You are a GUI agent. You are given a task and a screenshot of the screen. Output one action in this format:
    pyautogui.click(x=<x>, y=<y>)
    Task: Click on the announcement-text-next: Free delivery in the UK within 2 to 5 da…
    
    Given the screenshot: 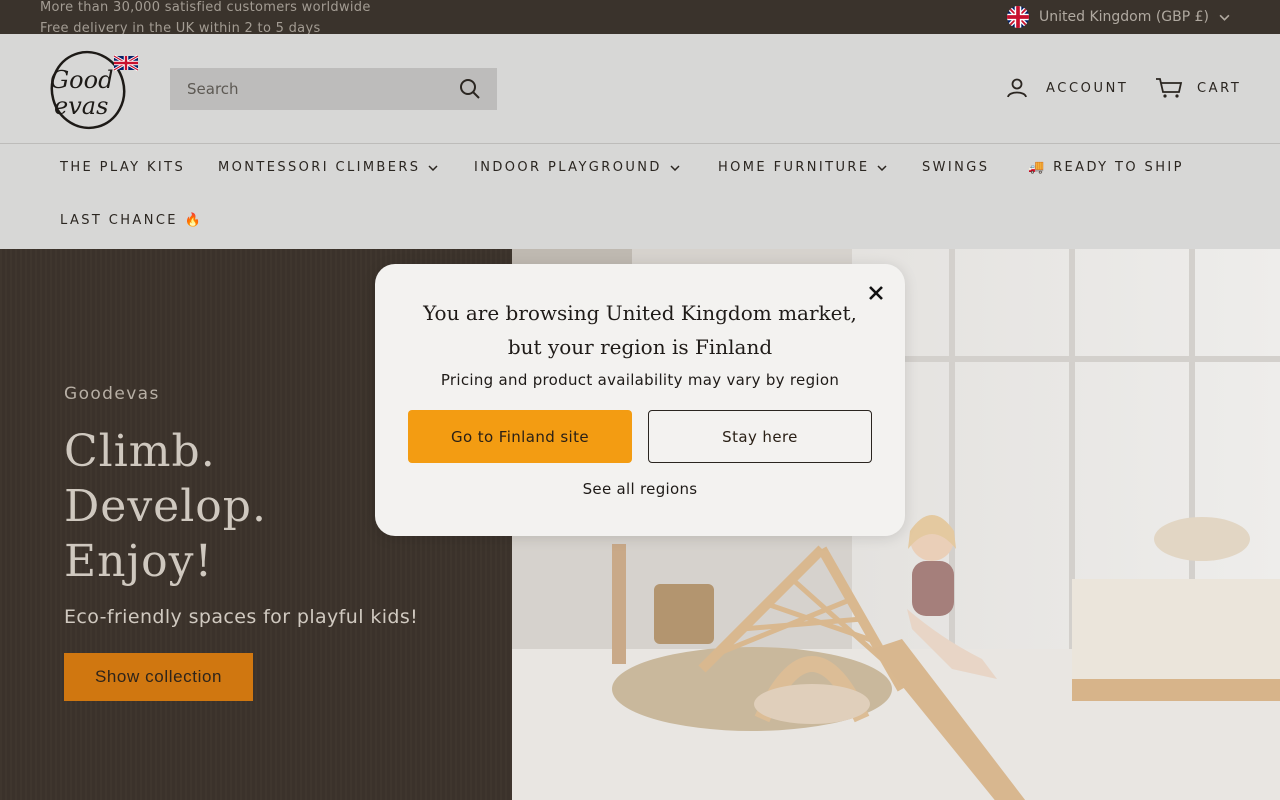 What is the action you would take?
    pyautogui.click(x=180, y=27)
    